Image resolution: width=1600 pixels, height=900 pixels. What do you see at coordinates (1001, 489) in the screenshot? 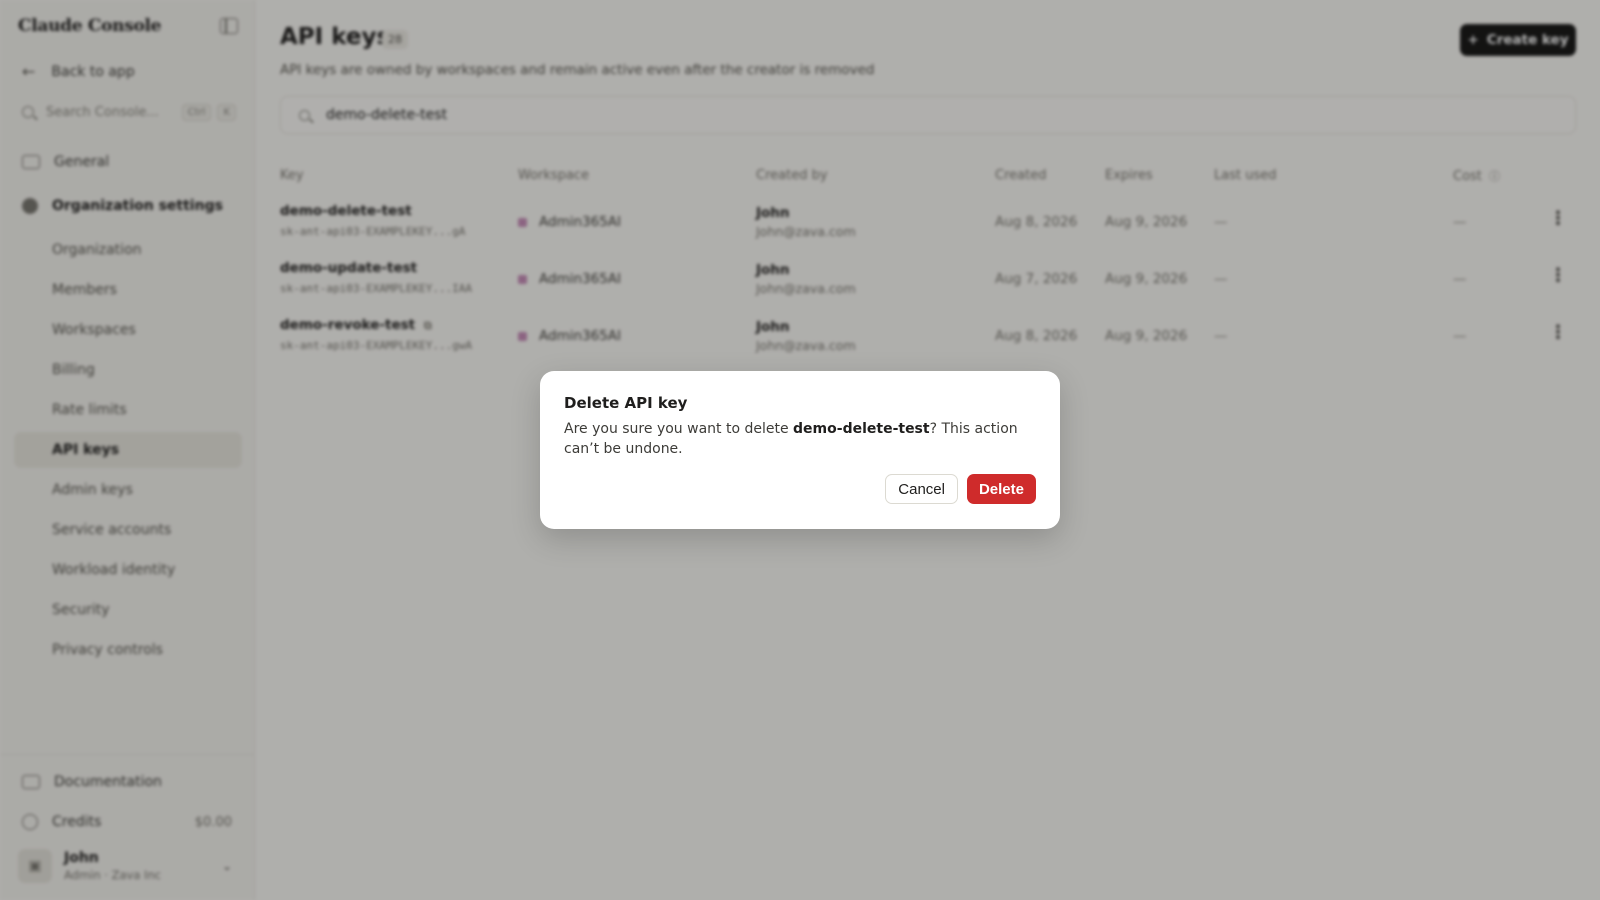
I see `delete-button: Delete` at bounding box center [1001, 489].